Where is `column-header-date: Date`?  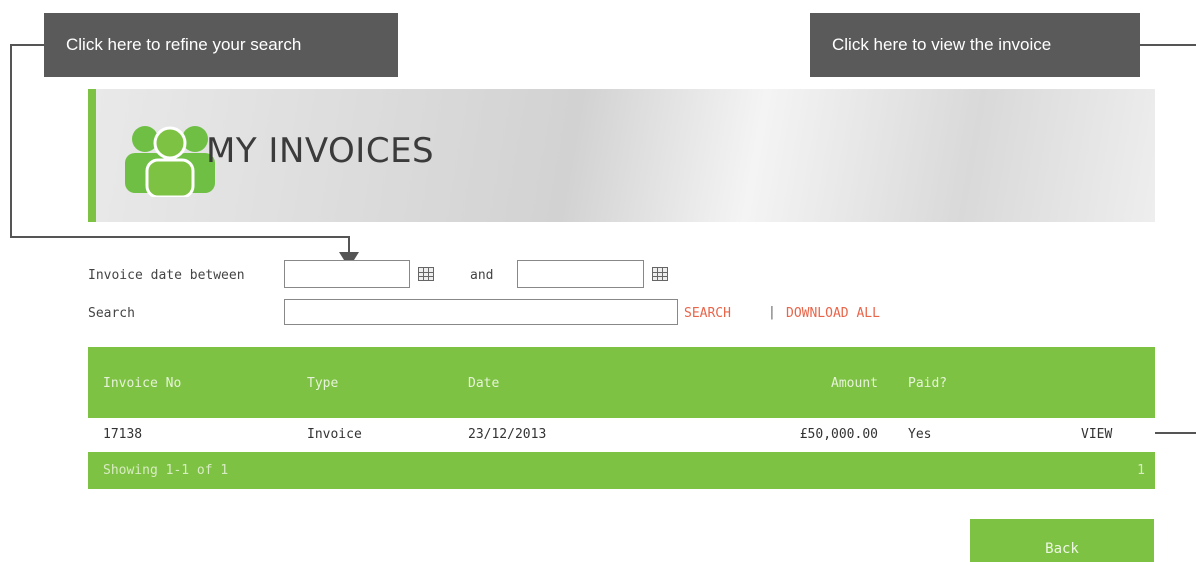 column-header-date: Date is located at coordinates (483, 383).